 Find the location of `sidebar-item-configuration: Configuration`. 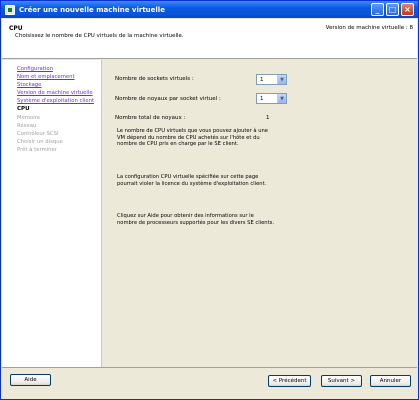

sidebar-item-configuration: Configuration is located at coordinates (35, 69).